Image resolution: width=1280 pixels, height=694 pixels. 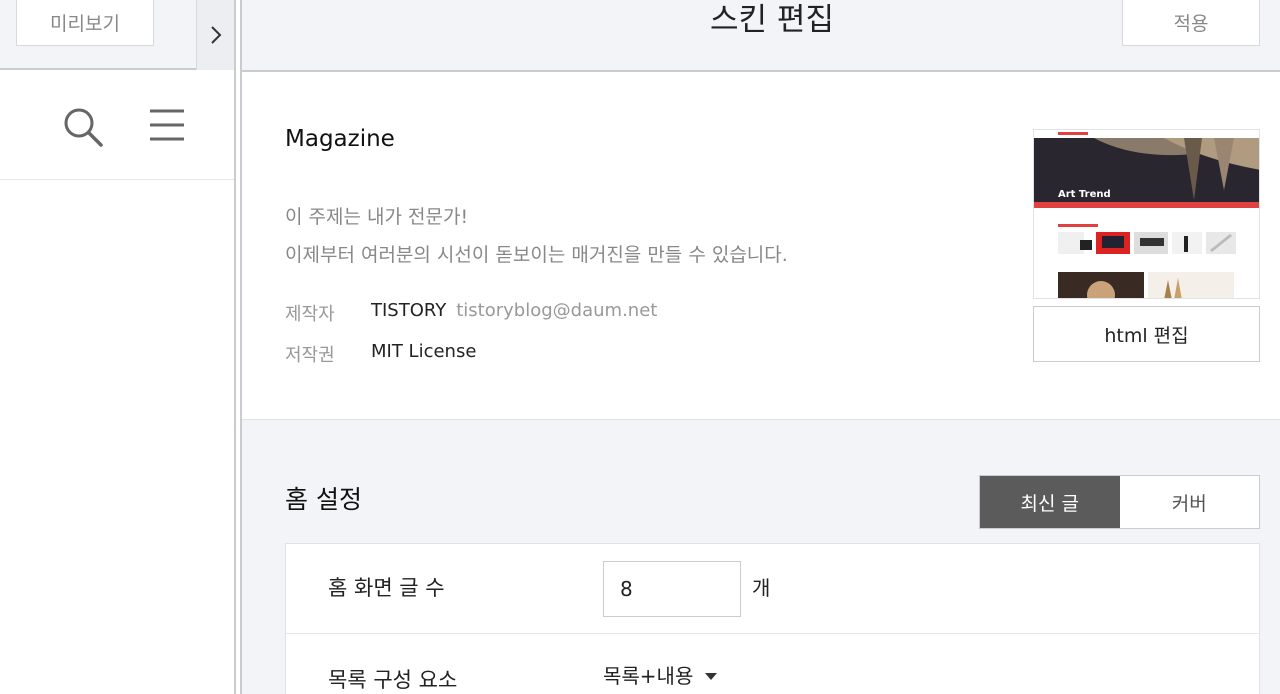 I want to click on apply-button: 적용, so click(x=1191, y=23).